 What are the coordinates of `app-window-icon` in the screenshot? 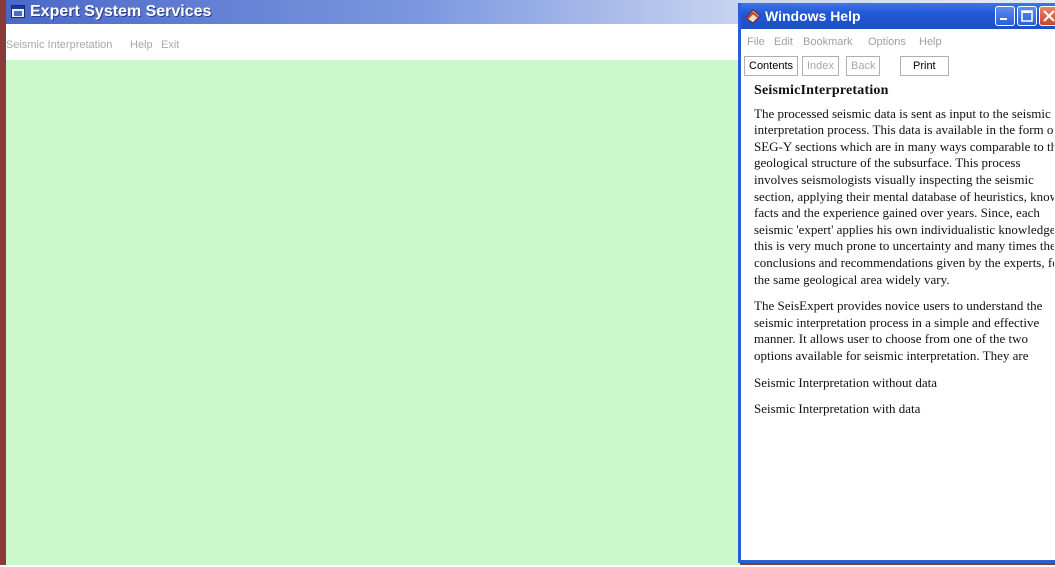 It's located at (18, 11).